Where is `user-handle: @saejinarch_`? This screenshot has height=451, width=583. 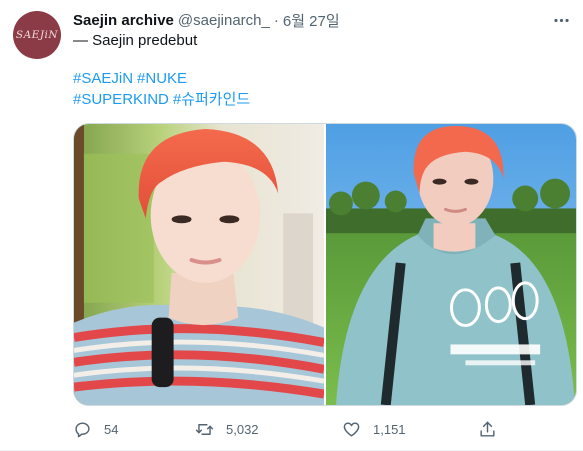 user-handle: @saejinarch_ is located at coordinates (224, 20).